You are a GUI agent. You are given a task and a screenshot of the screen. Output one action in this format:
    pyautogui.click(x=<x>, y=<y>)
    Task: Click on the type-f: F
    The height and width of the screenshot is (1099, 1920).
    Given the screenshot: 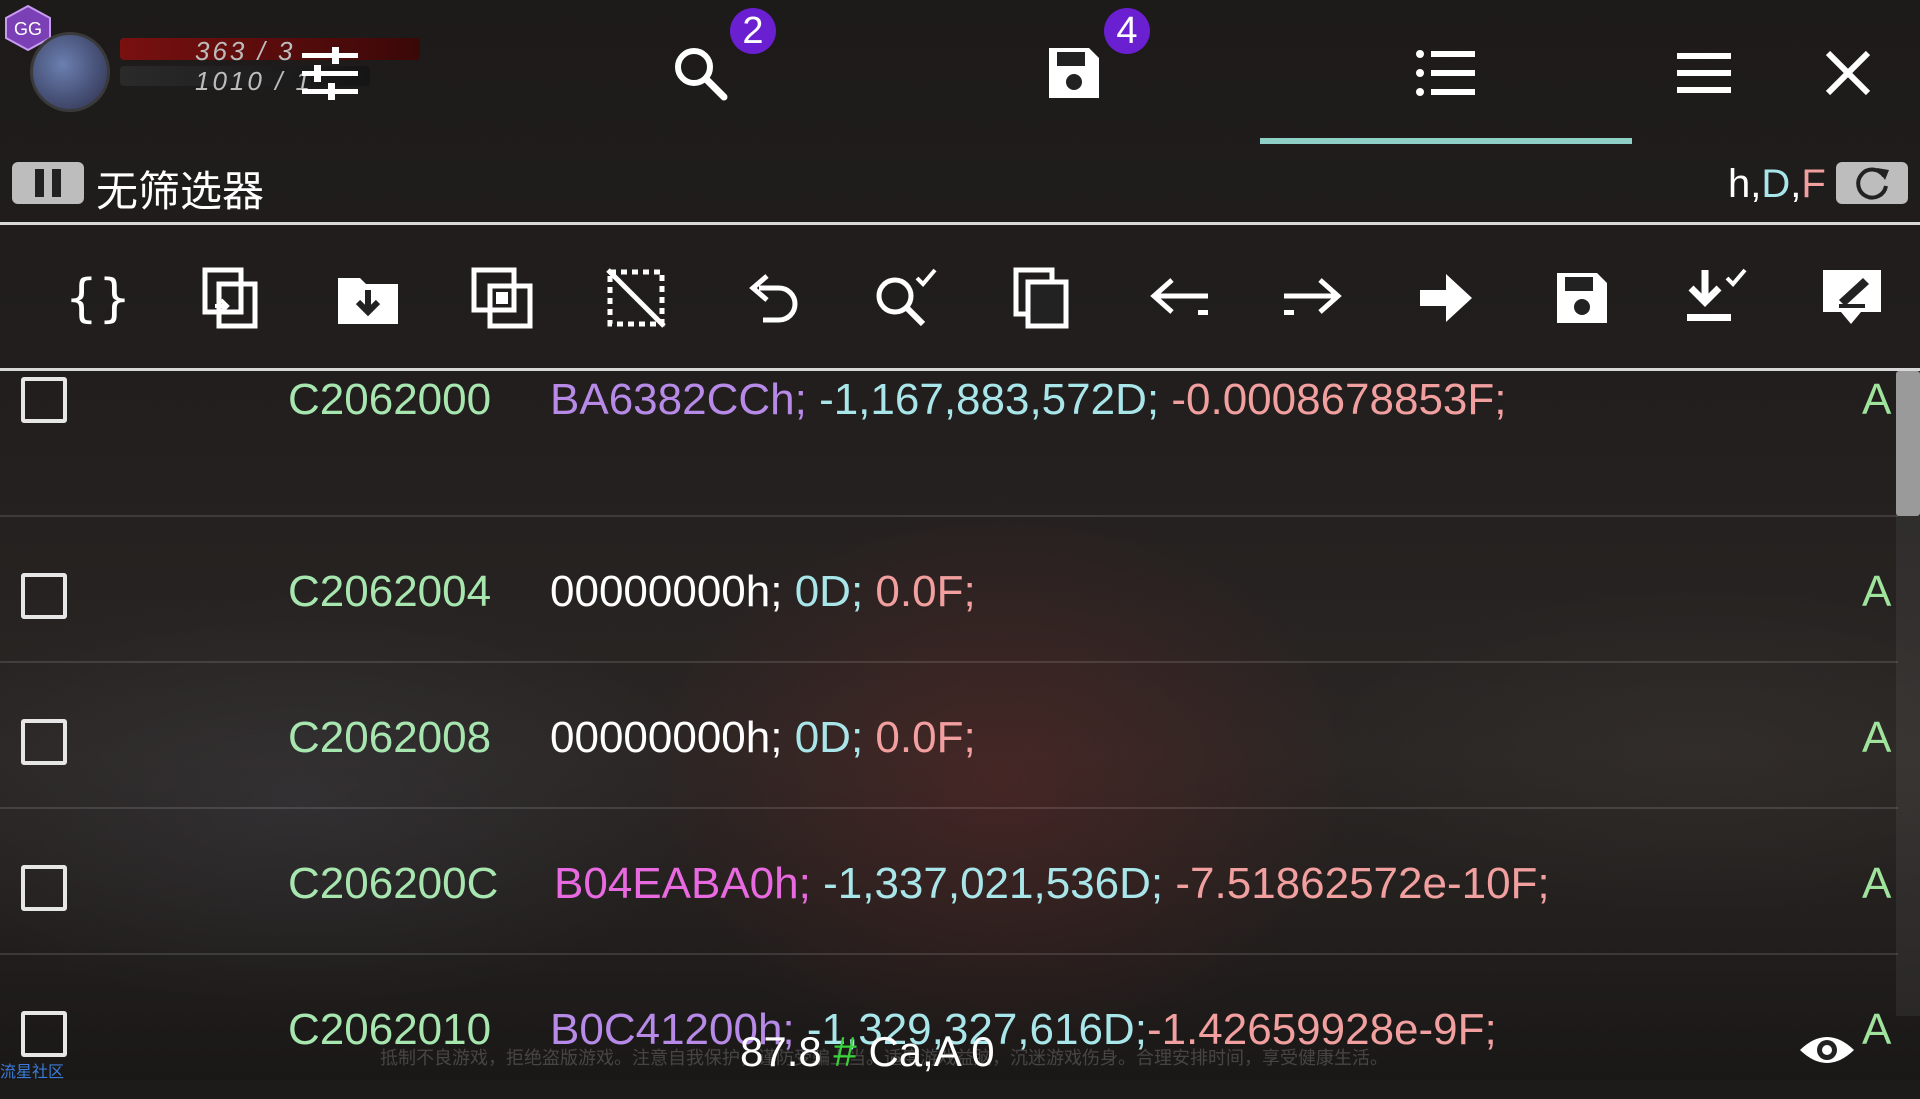 What is the action you would take?
    pyautogui.click(x=1813, y=184)
    